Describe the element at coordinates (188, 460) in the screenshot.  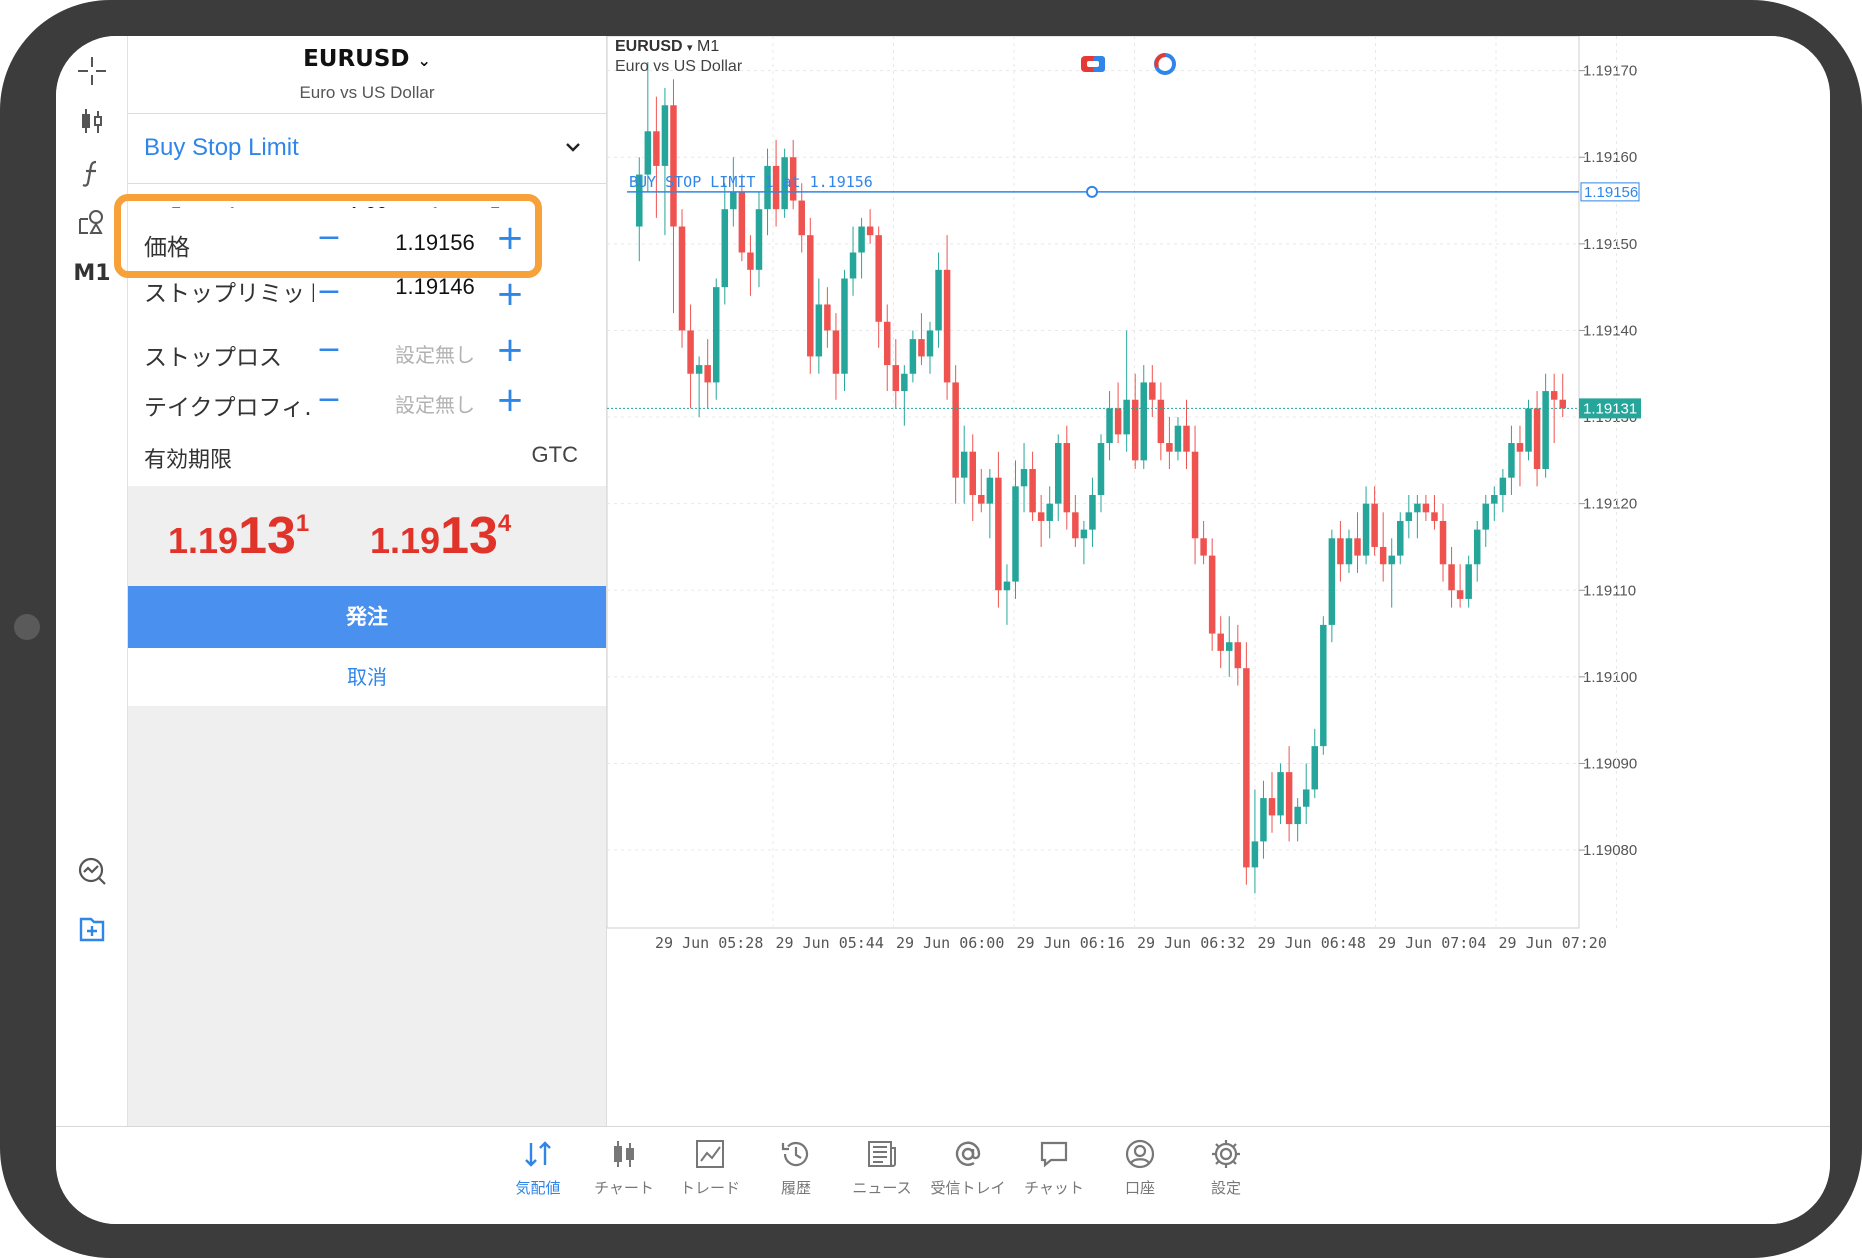
I see `expiry-label: 有効期限` at that location.